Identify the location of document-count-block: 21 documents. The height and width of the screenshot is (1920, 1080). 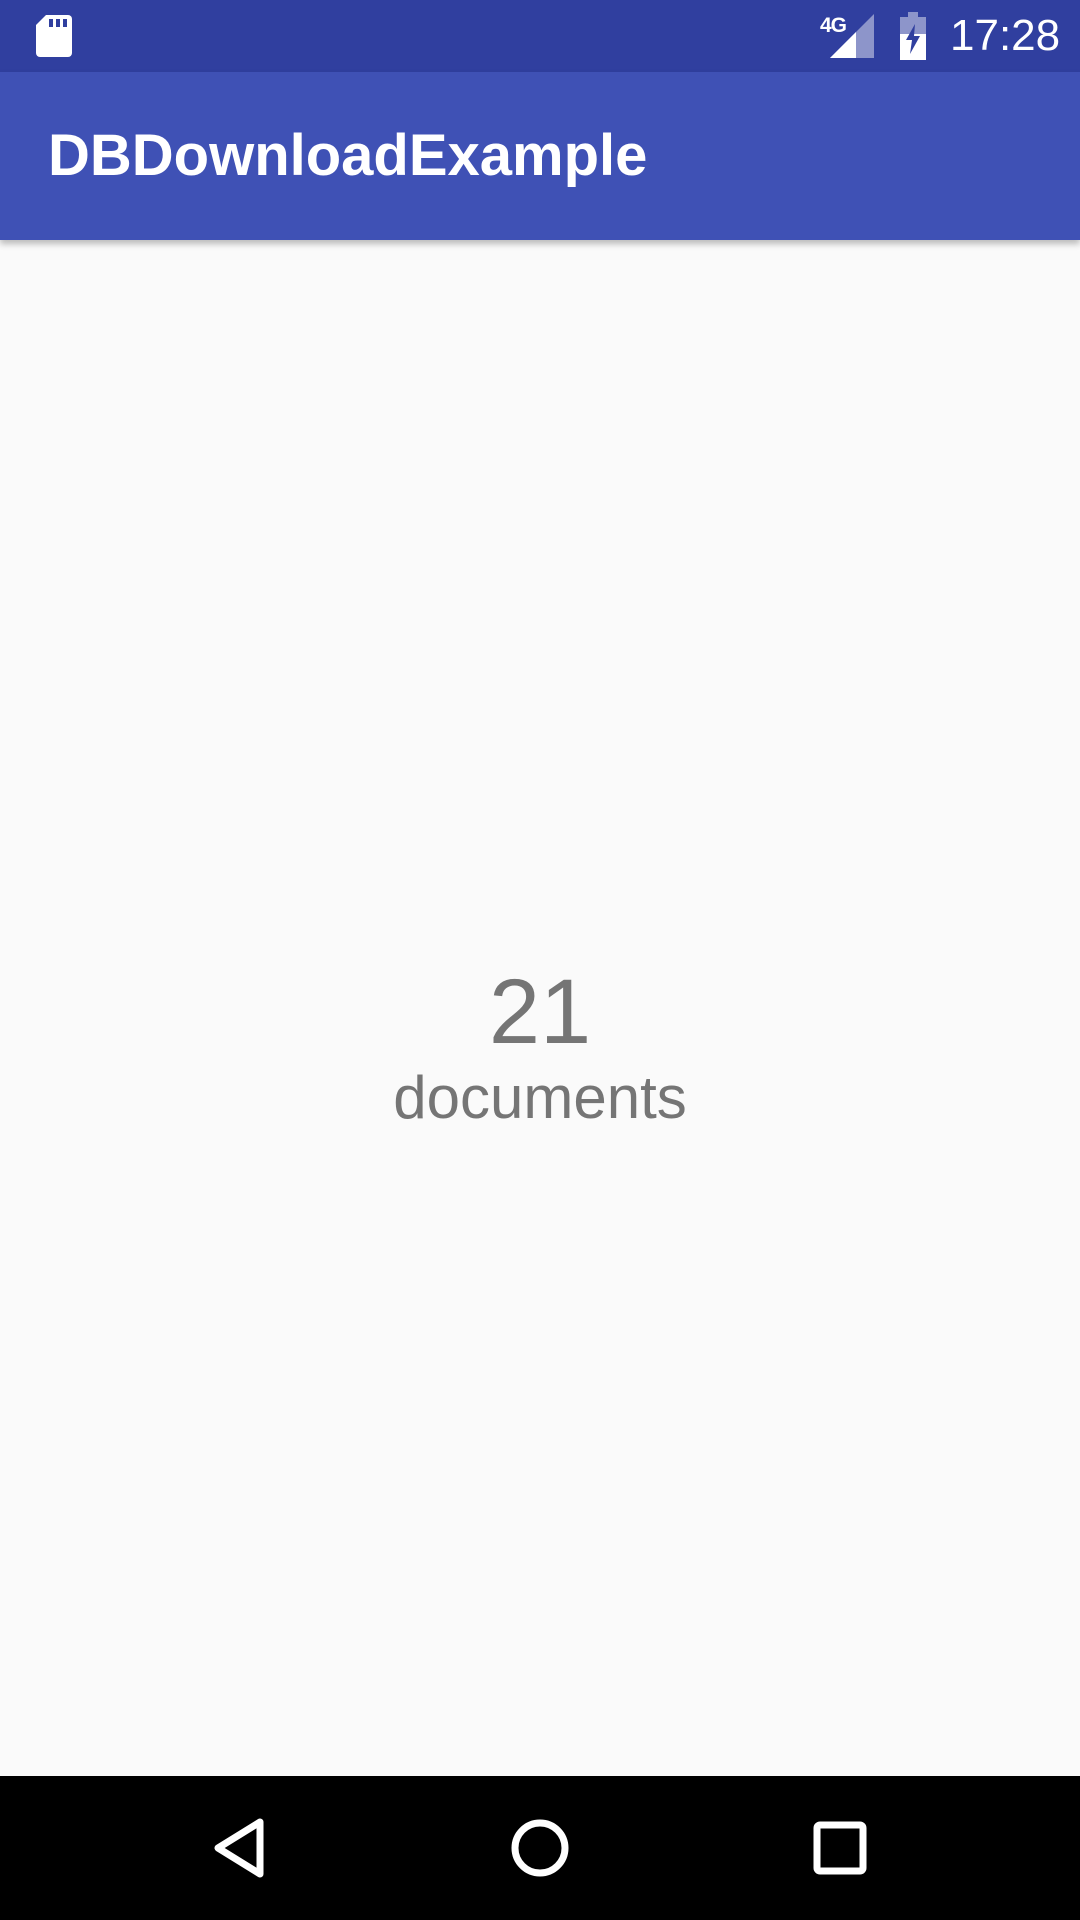
(540, 1048).